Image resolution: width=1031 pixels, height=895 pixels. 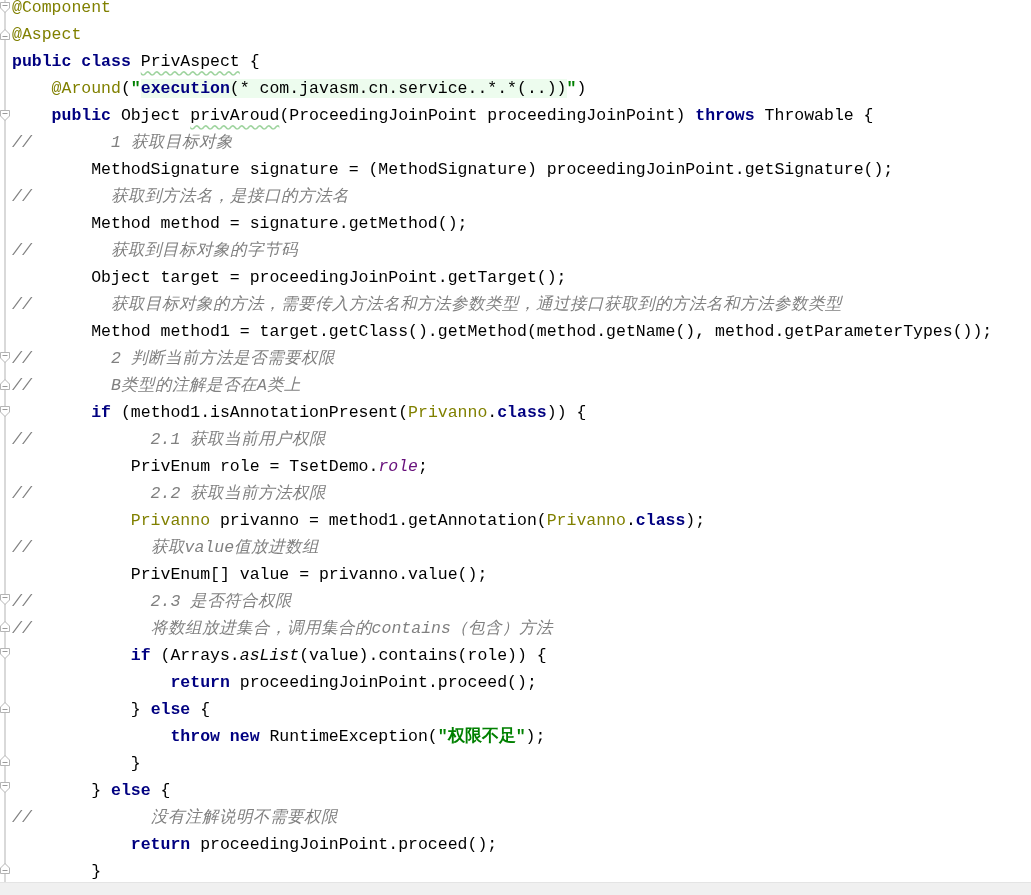 I want to click on code-comment: // 1 获取目标对象, so click(x=122, y=143).